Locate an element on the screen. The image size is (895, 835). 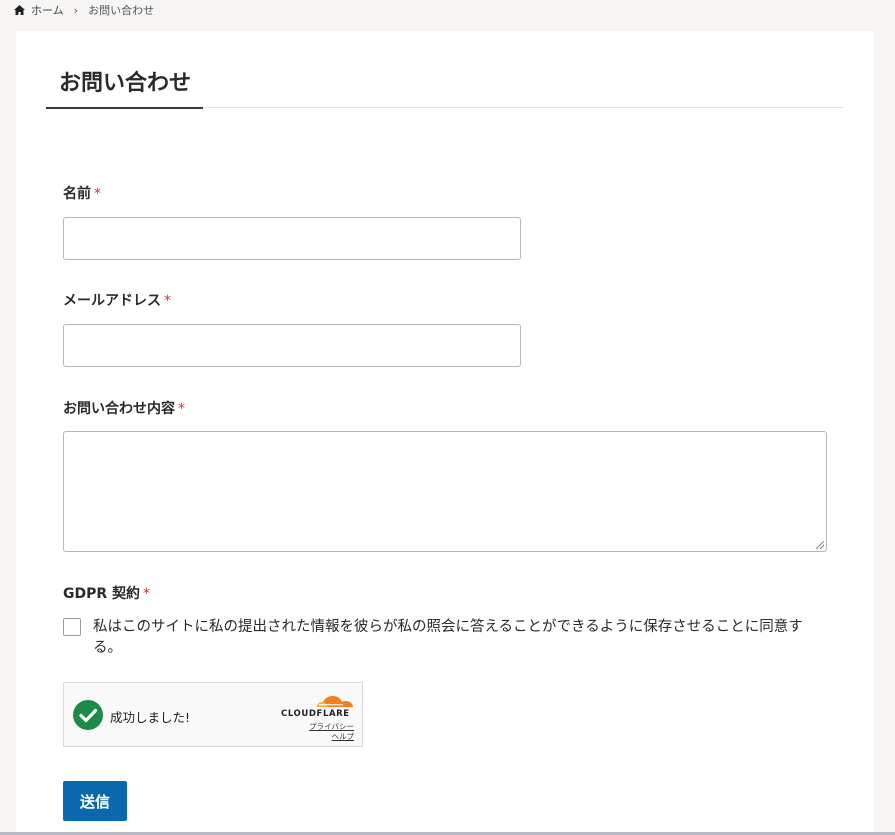
chevron-right-icon: › is located at coordinates (76, 10).